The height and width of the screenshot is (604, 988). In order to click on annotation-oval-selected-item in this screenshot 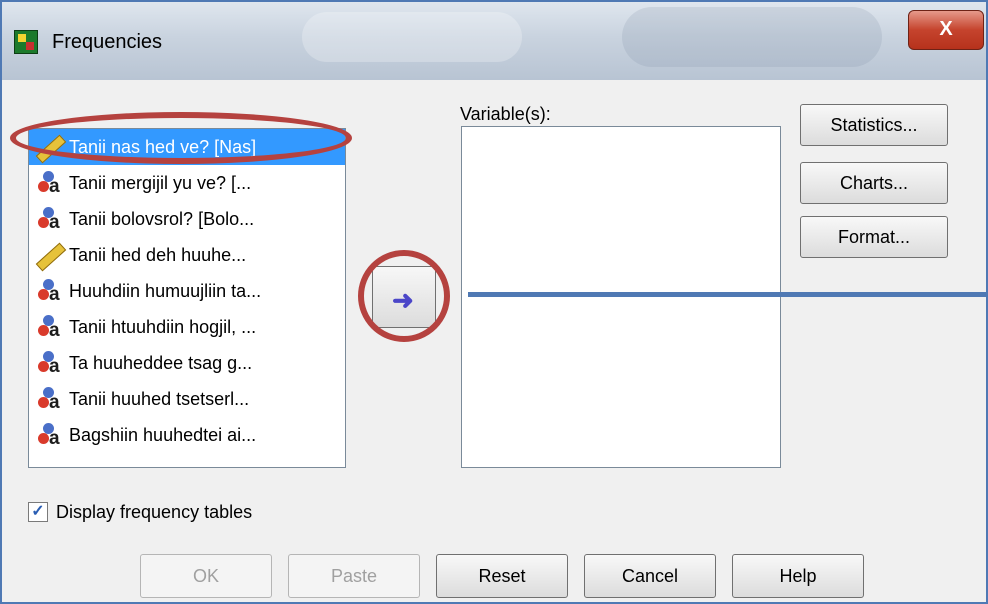, I will do `click(181, 138)`.